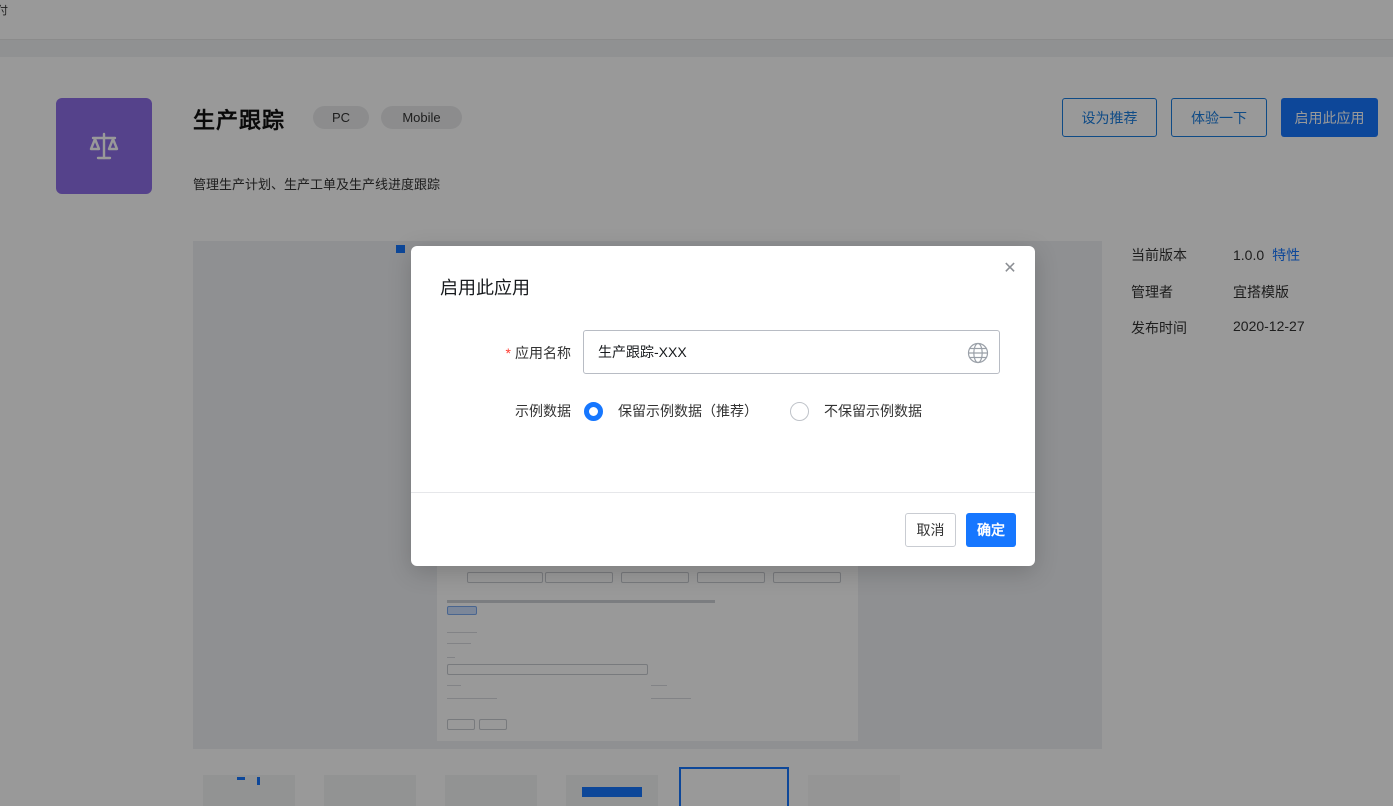  I want to click on confirm-button: 确定, so click(991, 530).